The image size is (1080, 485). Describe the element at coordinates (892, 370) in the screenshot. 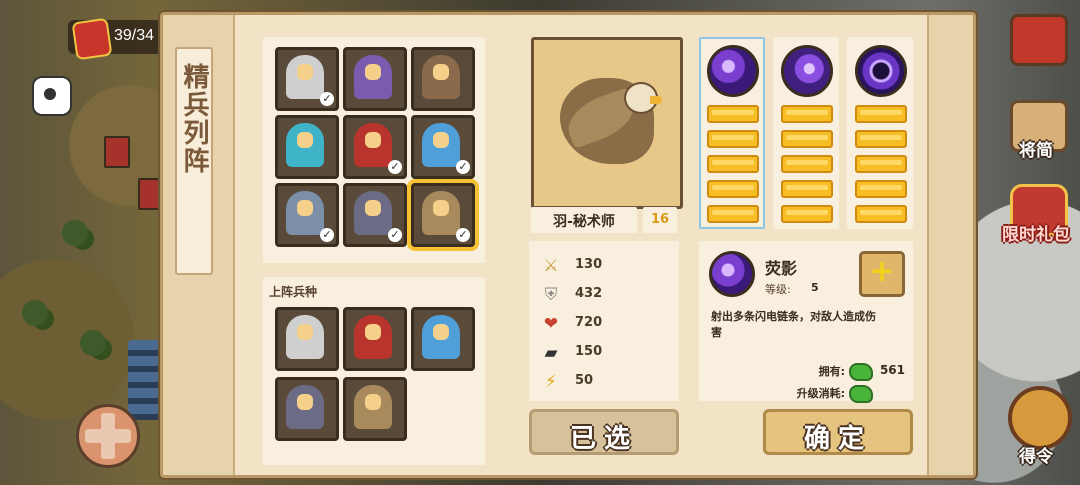

I see `owned-value: 561` at that location.